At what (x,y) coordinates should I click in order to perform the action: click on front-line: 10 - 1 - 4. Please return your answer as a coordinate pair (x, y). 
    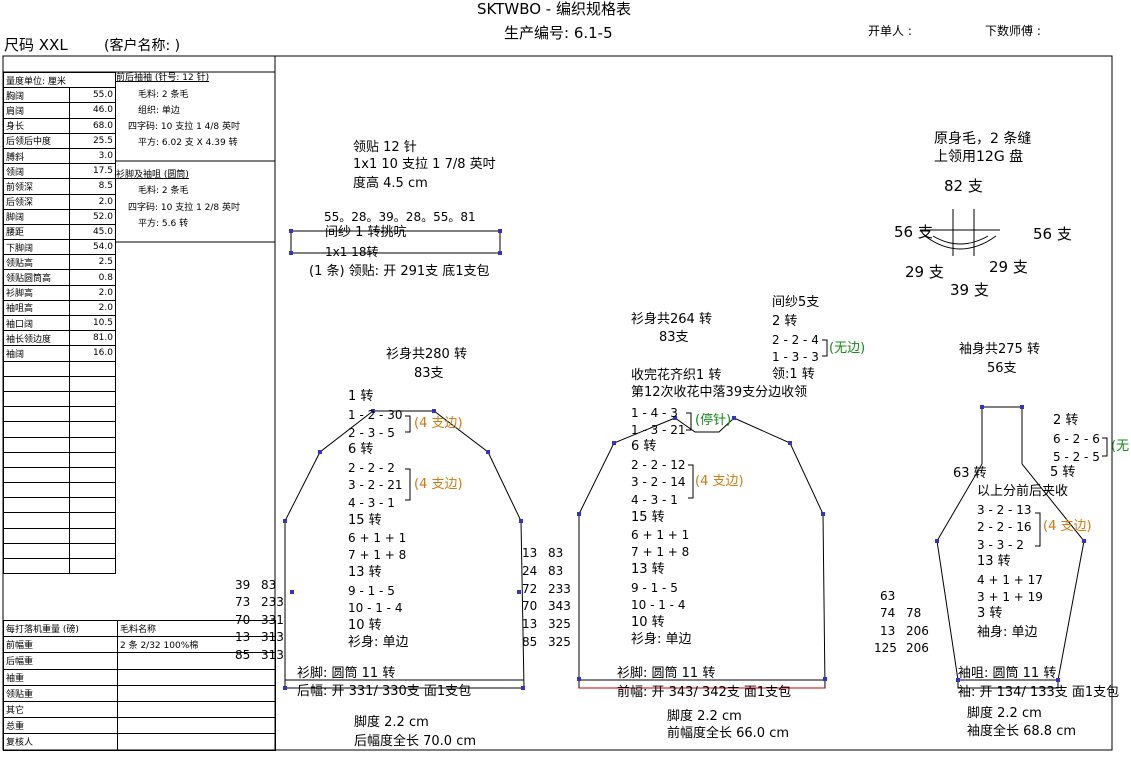
    Looking at the image, I should click on (658, 605).